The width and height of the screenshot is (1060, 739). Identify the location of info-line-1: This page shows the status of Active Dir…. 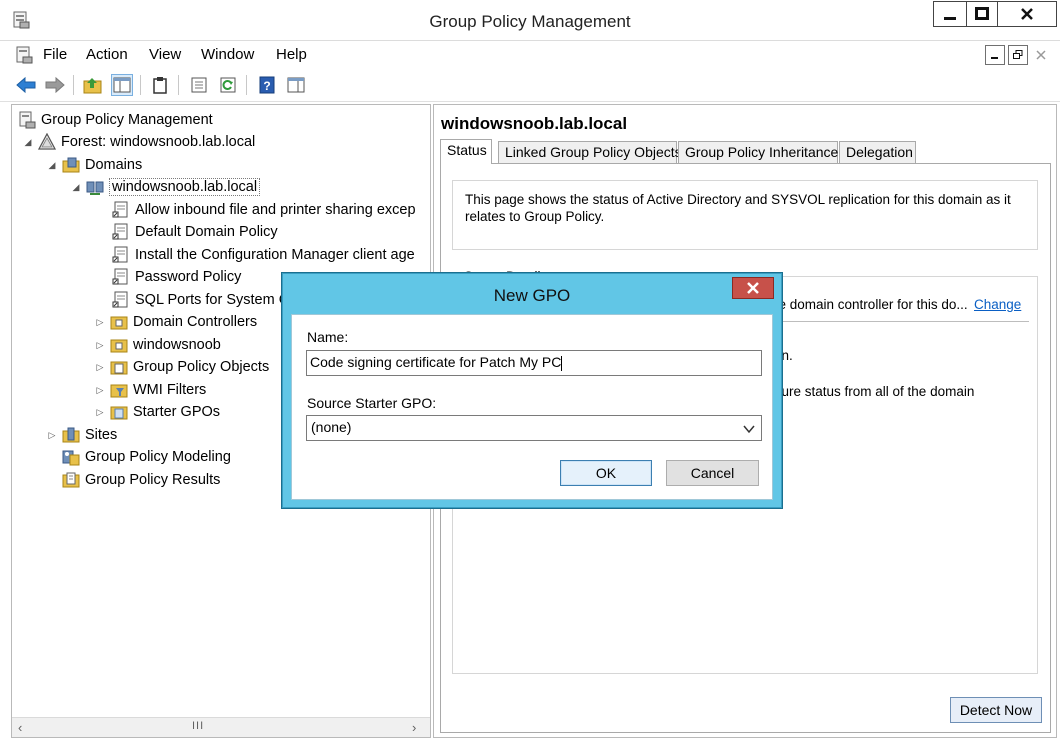
(738, 199).